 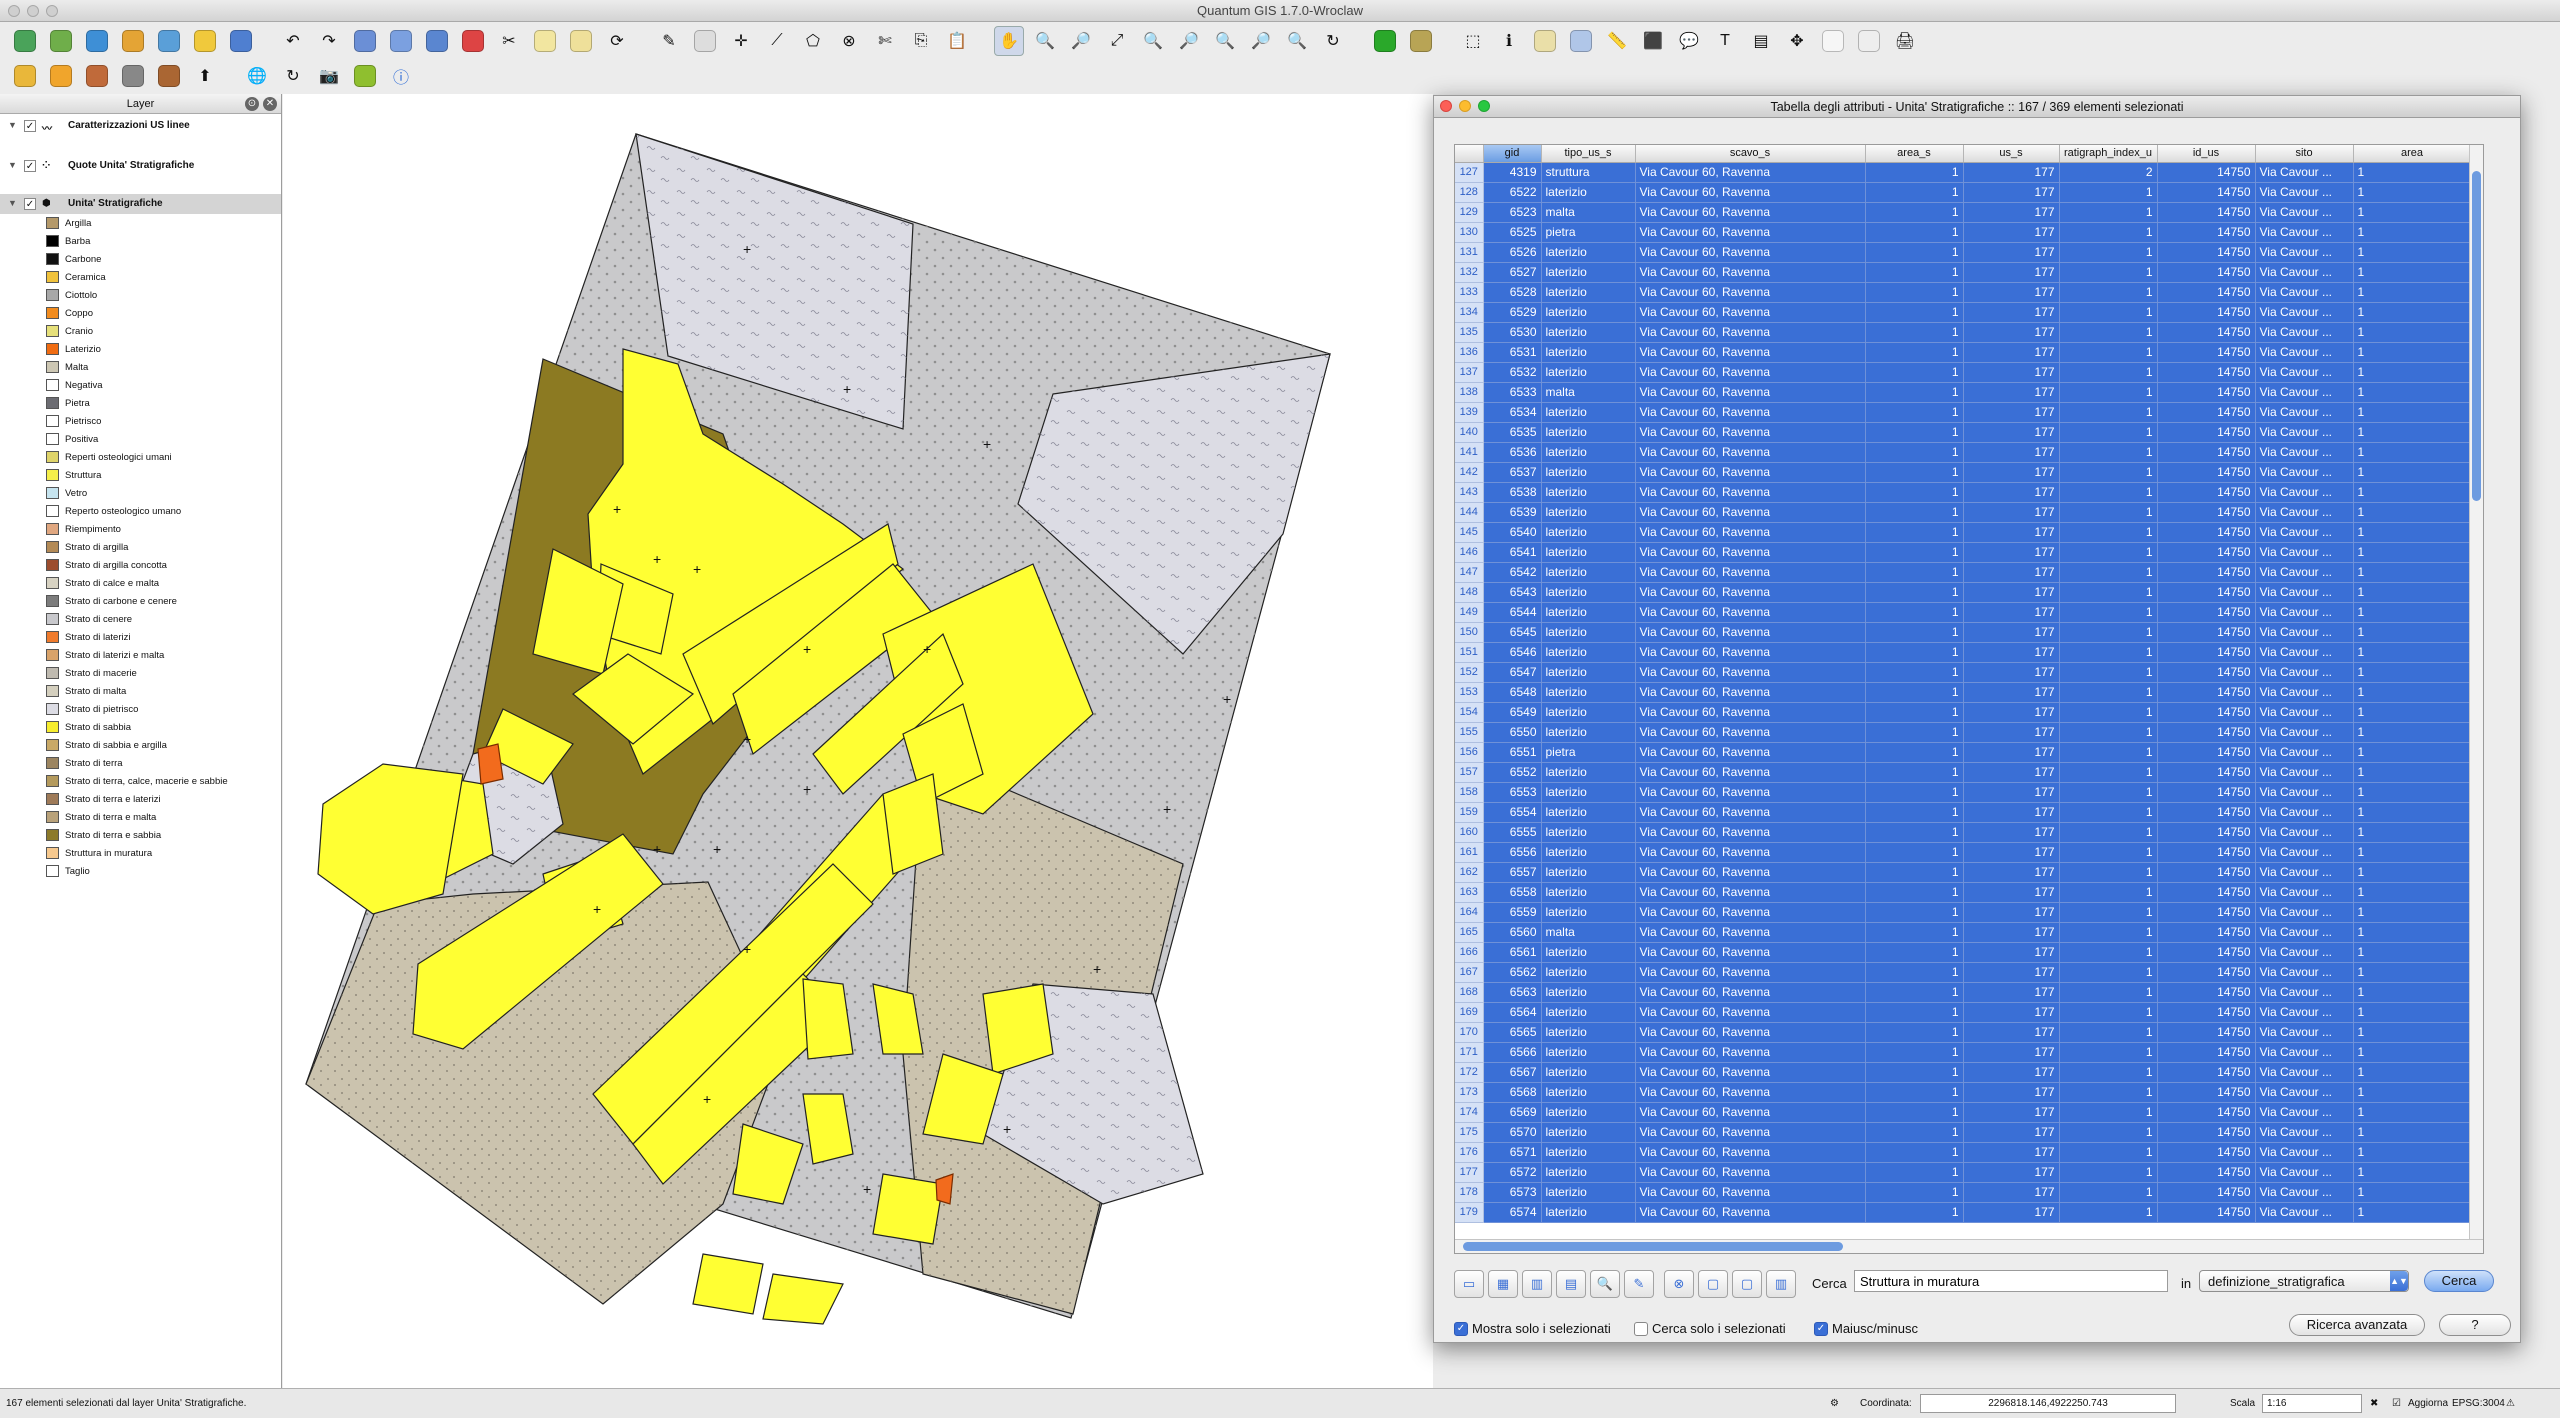 What do you see at coordinates (1512, 432) in the screenshot?
I see `gid-cell: 6535` at bounding box center [1512, 432].